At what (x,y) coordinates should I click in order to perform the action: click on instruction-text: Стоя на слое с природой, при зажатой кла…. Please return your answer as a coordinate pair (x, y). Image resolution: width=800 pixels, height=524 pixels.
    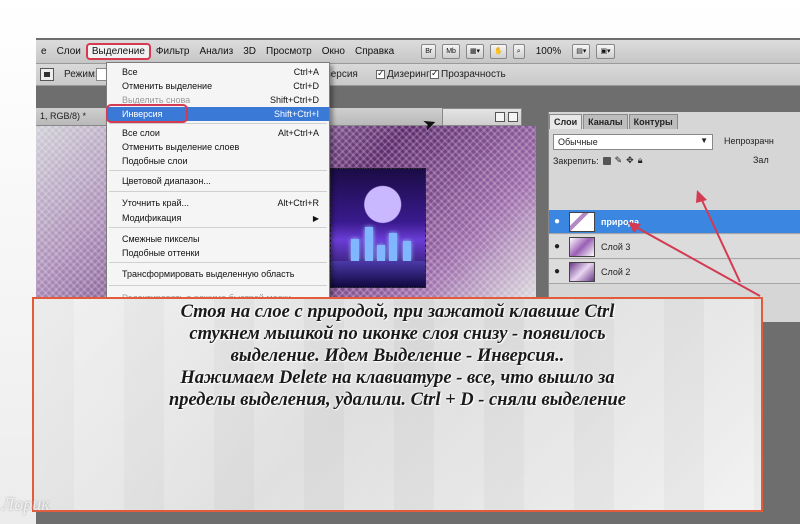
    Looking at the image, I should click on (397, 356).